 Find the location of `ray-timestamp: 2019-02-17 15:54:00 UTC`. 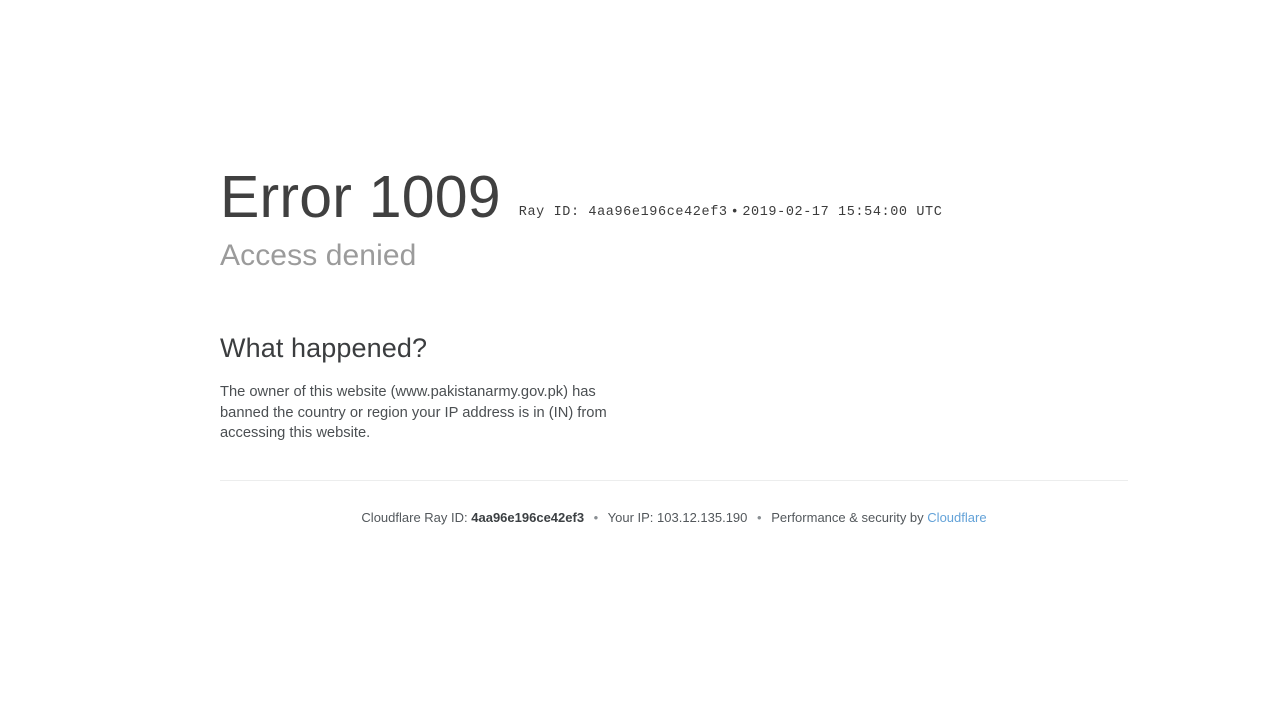

ray-timestamp: 2019-02-17 15:54:00 UTC is located at coordinates (842, 212).